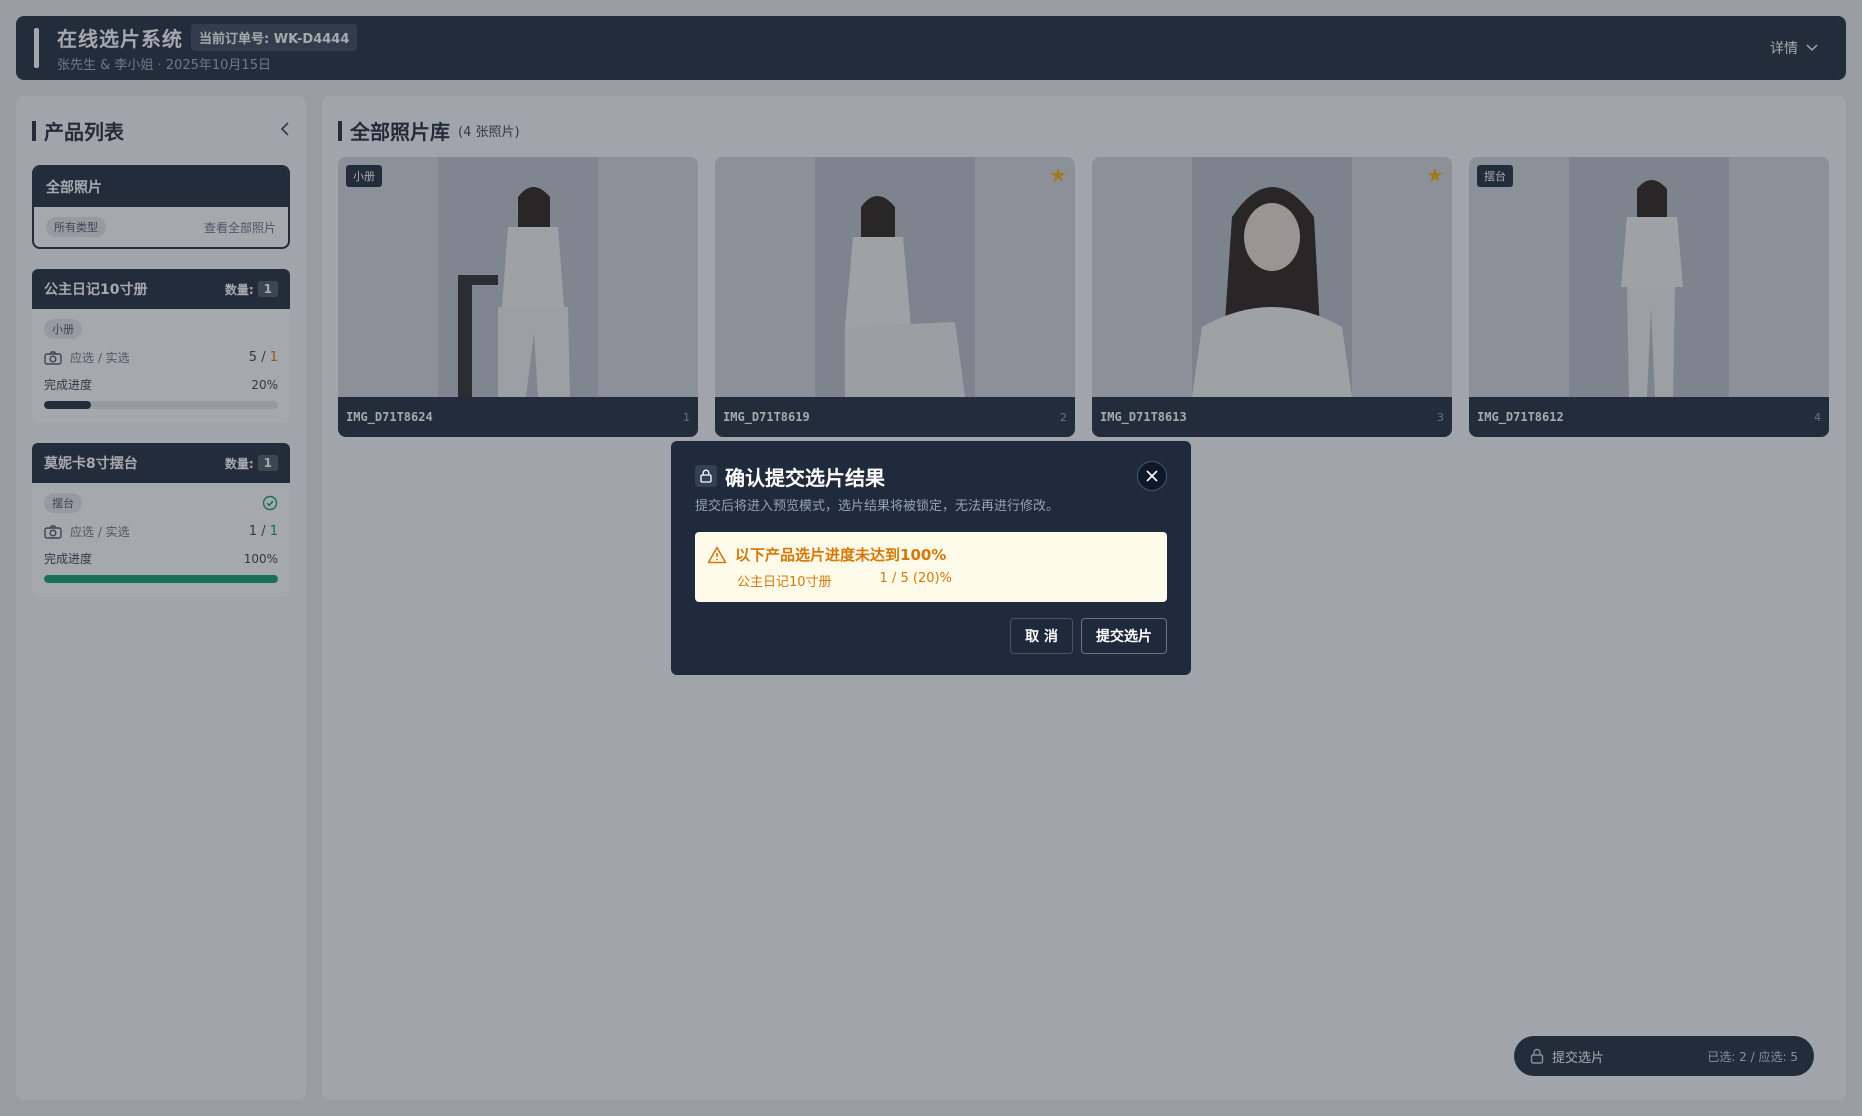 The width and height of the screenshot is (1862, 1116). I want to click on lock-icon, so click(706, 476).